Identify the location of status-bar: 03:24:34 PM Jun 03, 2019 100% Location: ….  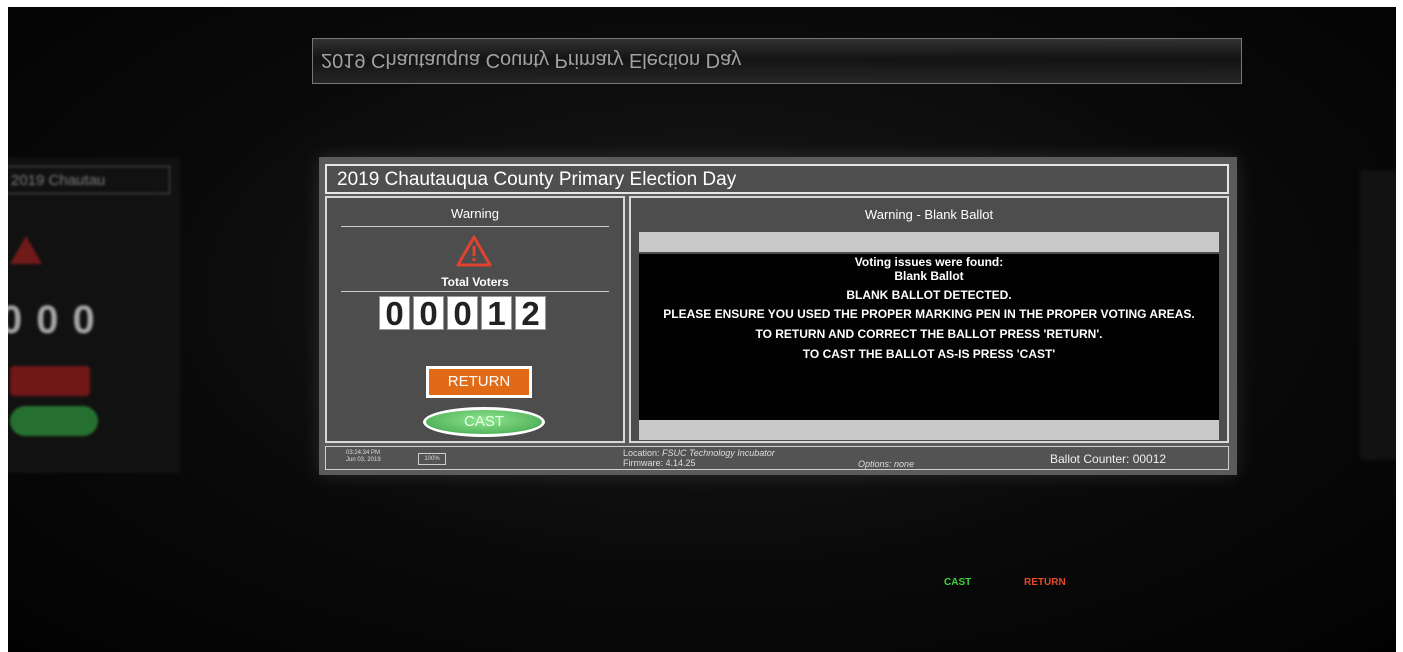
(777, 458).